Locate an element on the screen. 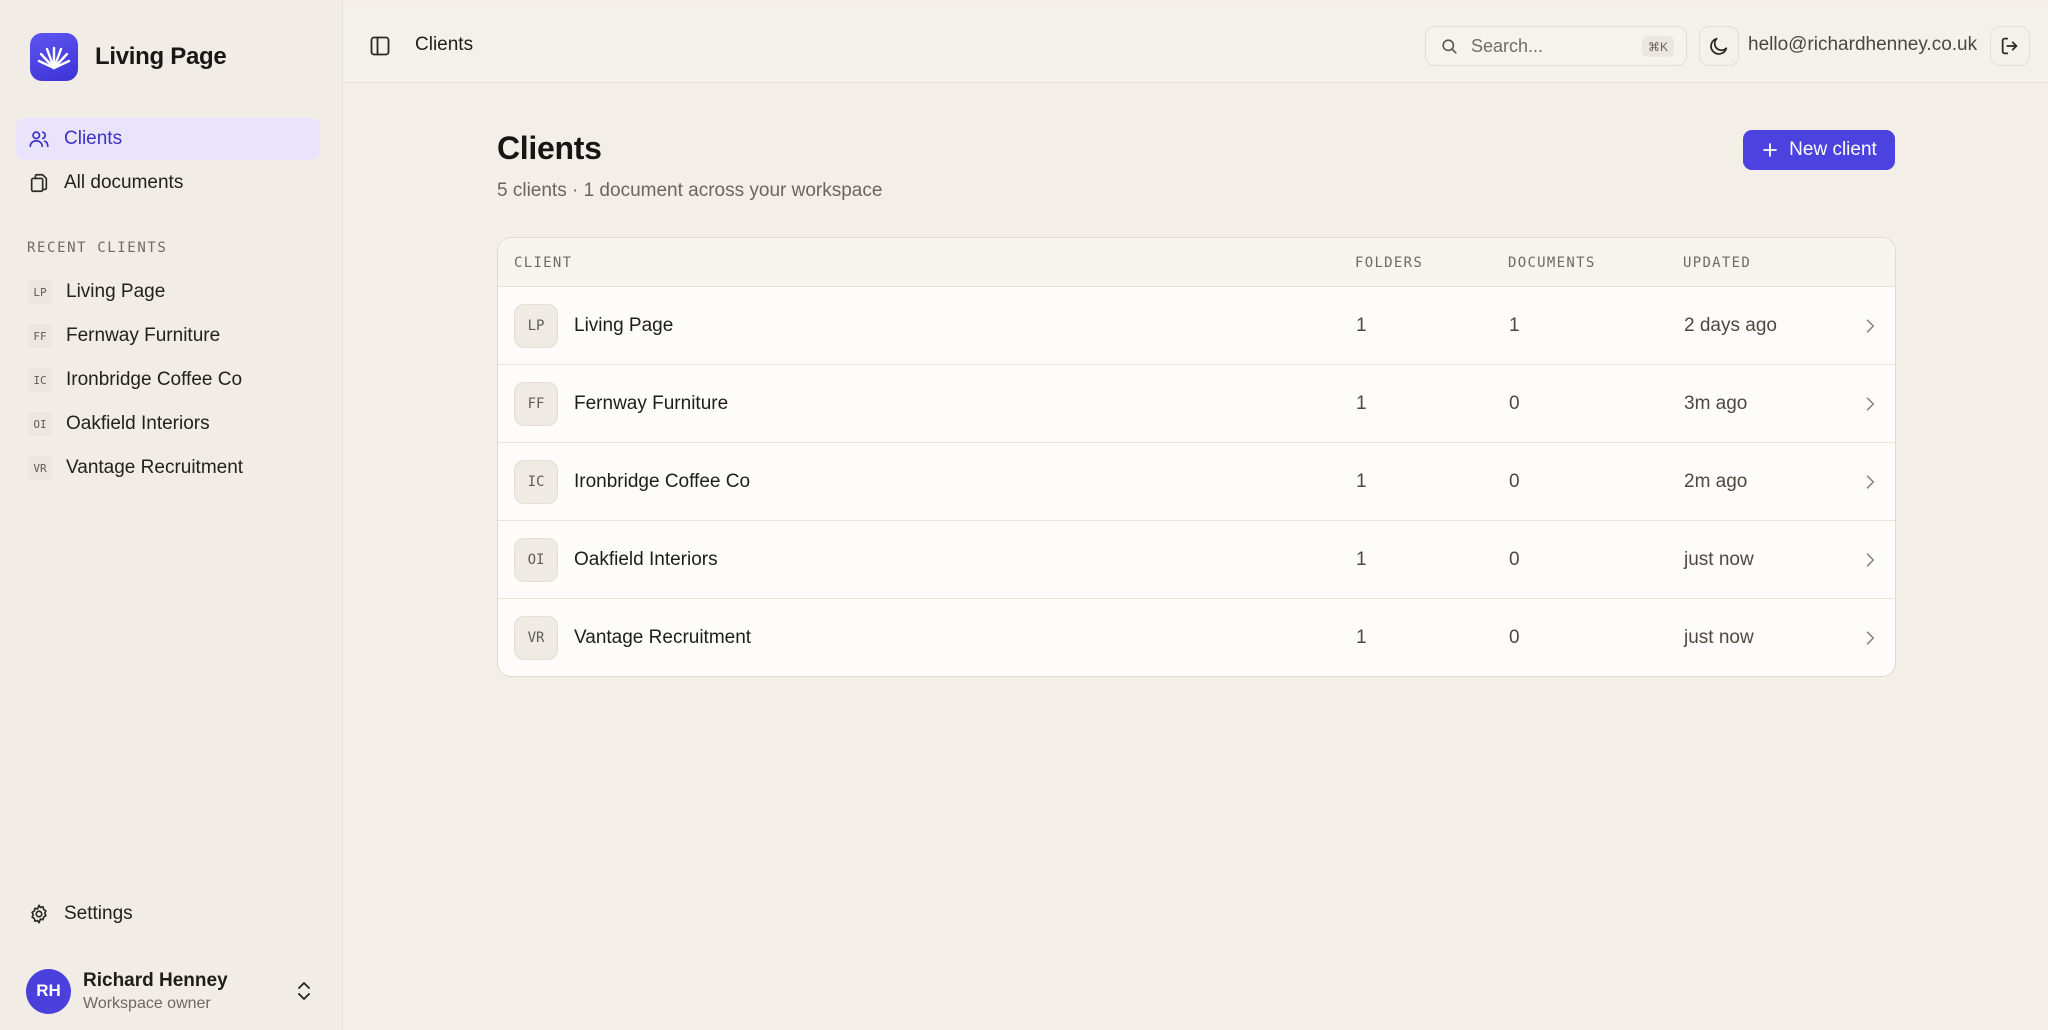 Image resolution: width=2048 pixels, height=1030 pixels. main-nav: Clients All documents is located at coordinates (168, 162).